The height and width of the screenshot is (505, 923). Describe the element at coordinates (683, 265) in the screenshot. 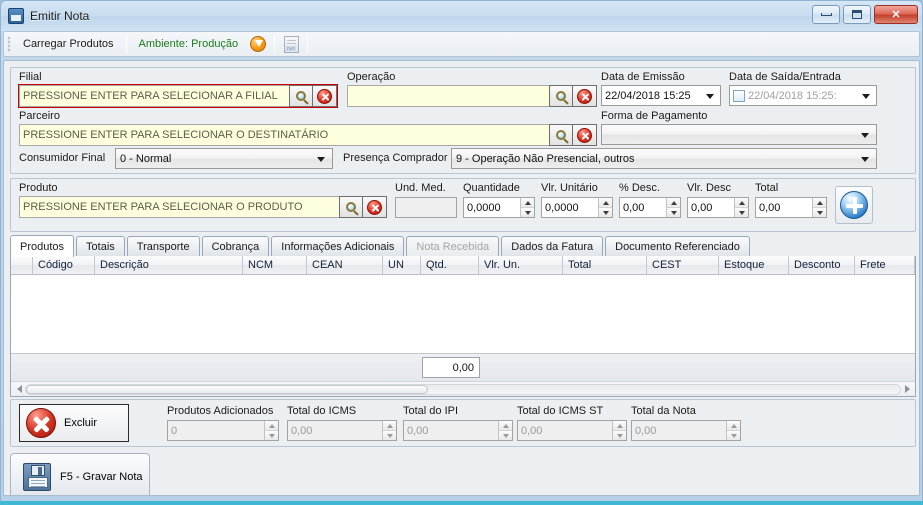

I see `grid-column-header-cest: CEST` at that location.